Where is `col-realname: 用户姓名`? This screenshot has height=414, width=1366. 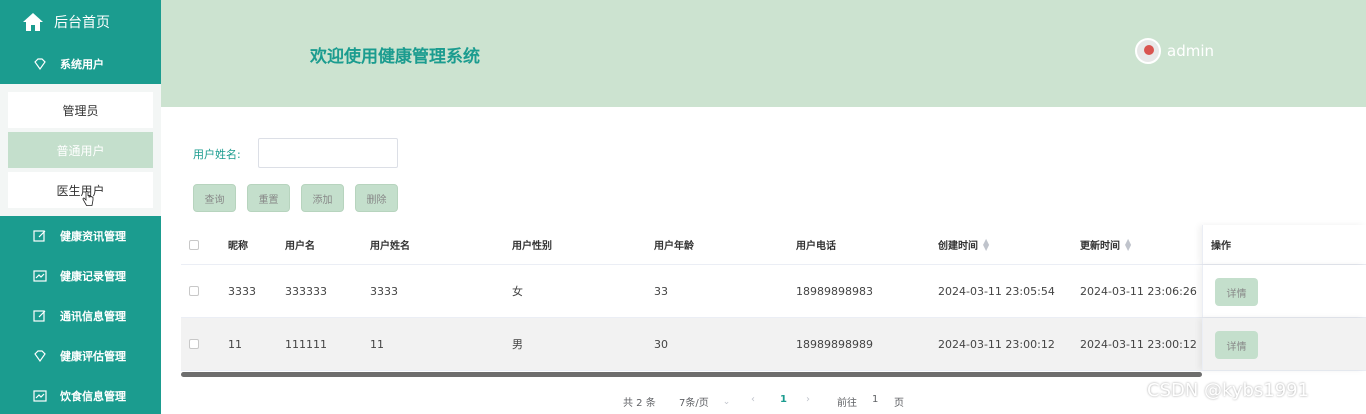 col-realname: 用户姓名 is located at coordinates (390, 246).